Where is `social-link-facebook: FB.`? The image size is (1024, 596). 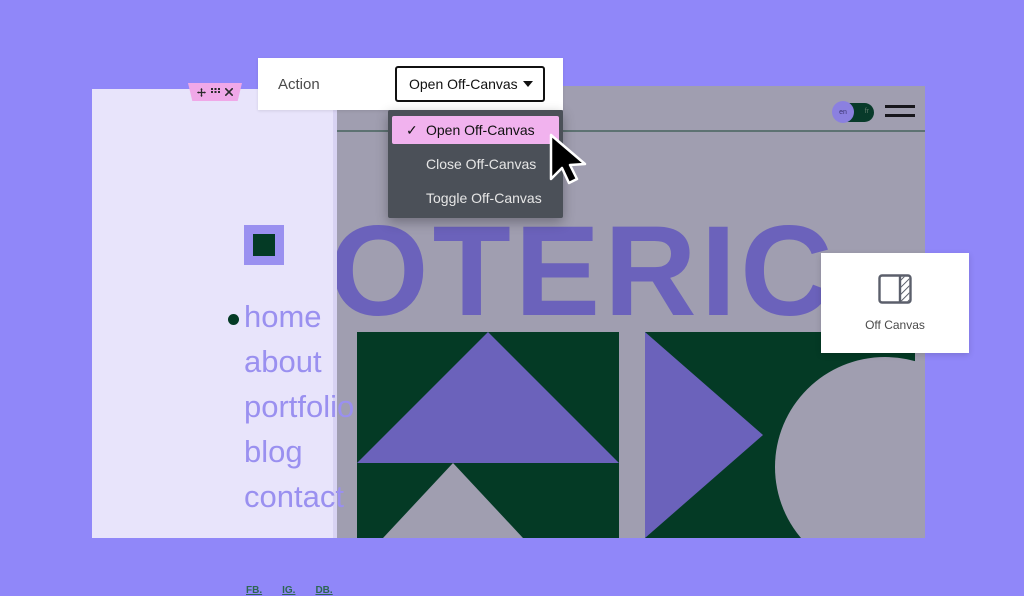
social-link-facebook: FB. is located at coordinates (254, 590).